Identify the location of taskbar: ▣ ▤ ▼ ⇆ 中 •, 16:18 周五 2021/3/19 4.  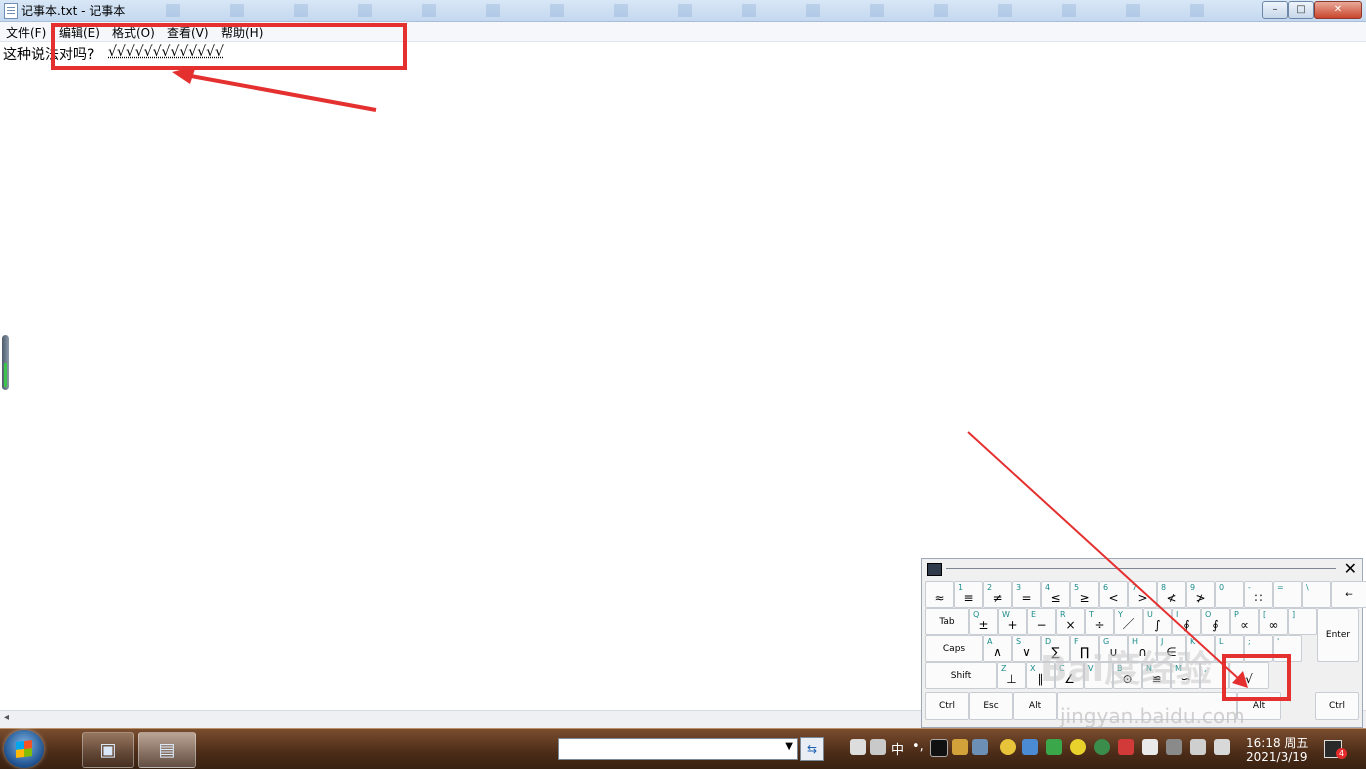
(683, 748).